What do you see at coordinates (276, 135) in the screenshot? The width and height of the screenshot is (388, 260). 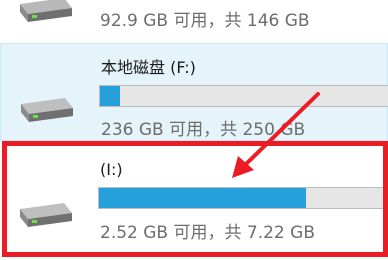 I see `red-arrow-icon` at bounding box center [276, 135].